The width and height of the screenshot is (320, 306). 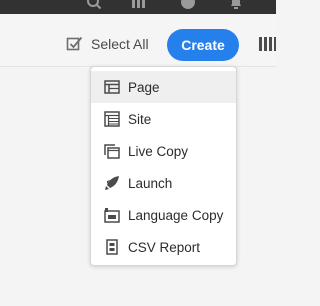 I want to click on menu-item-label: Live Copy, so click(x=158, y=151).